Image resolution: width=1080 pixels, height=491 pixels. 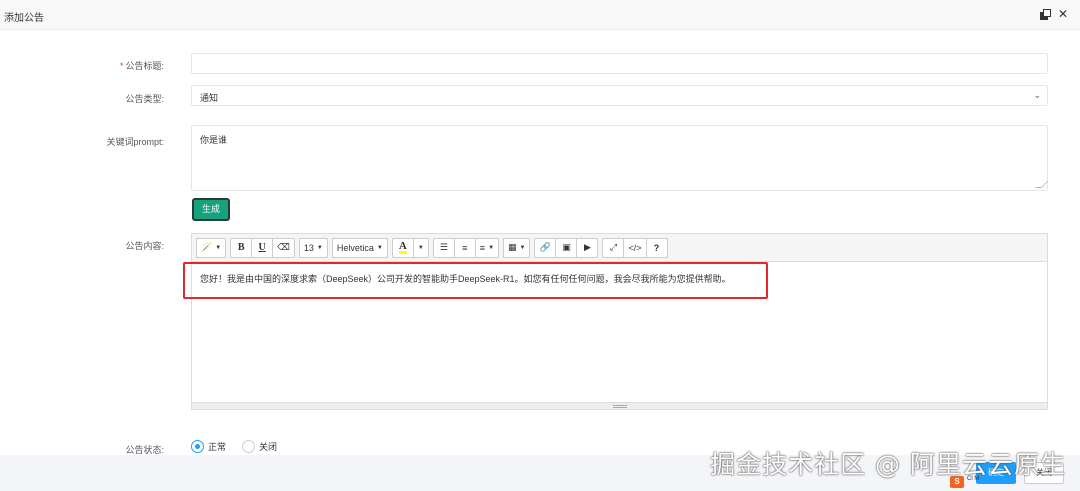 I want to click on status-radio-closed, so click(x=249, y=446).